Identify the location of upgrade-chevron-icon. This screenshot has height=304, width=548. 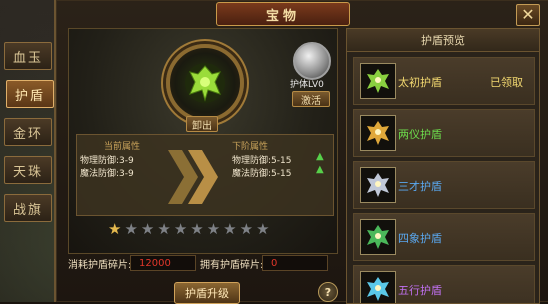
(193, 177).